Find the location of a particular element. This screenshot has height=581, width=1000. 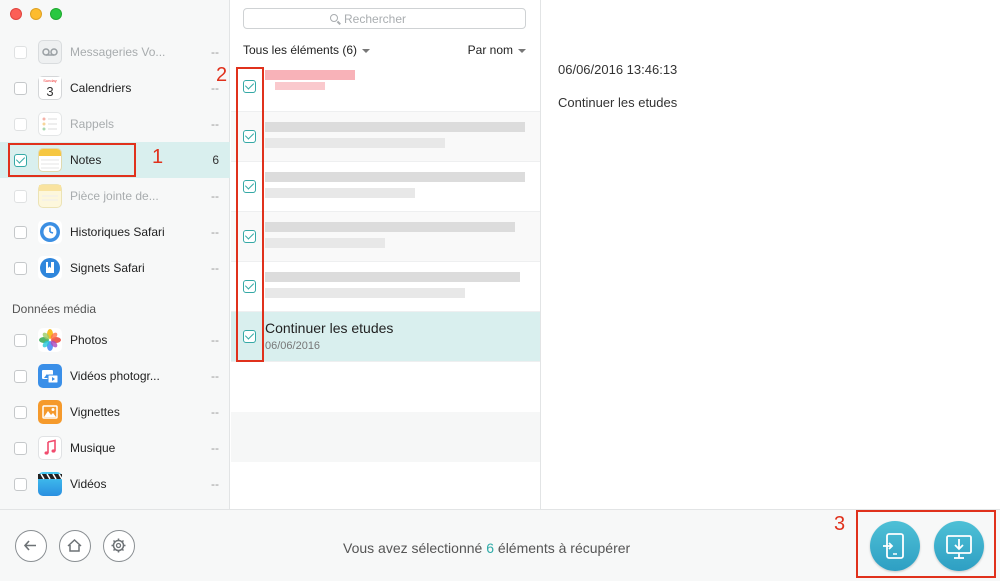

sidebar-item-label: Rappels is located at coordinates (92, 124).